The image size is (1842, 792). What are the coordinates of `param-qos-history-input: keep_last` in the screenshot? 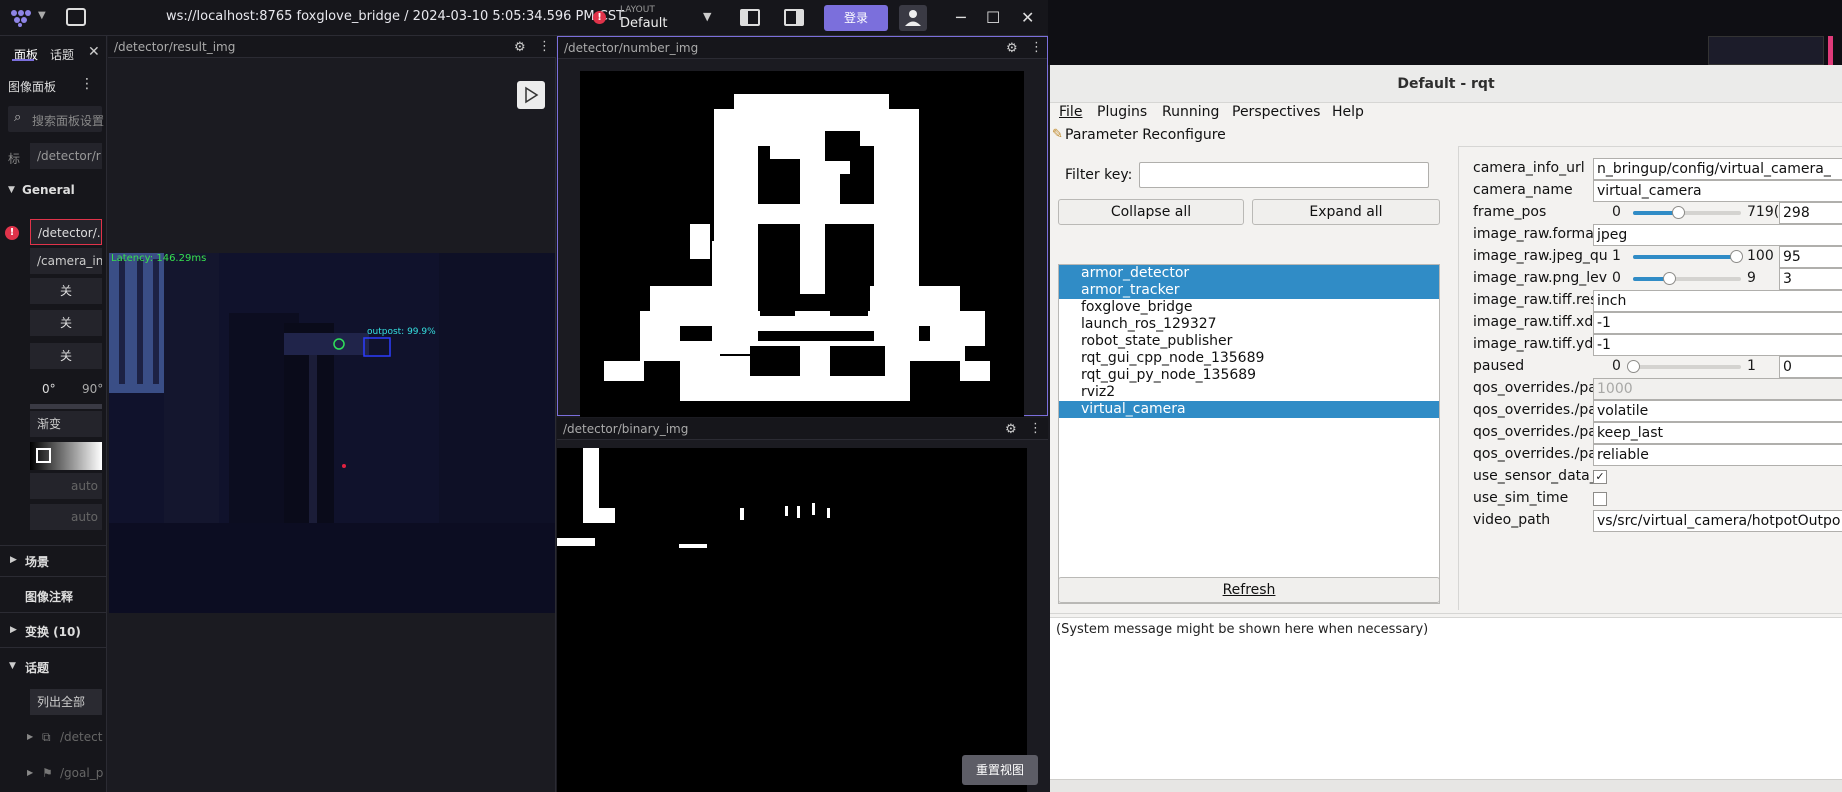 It's located at (1717, 433).